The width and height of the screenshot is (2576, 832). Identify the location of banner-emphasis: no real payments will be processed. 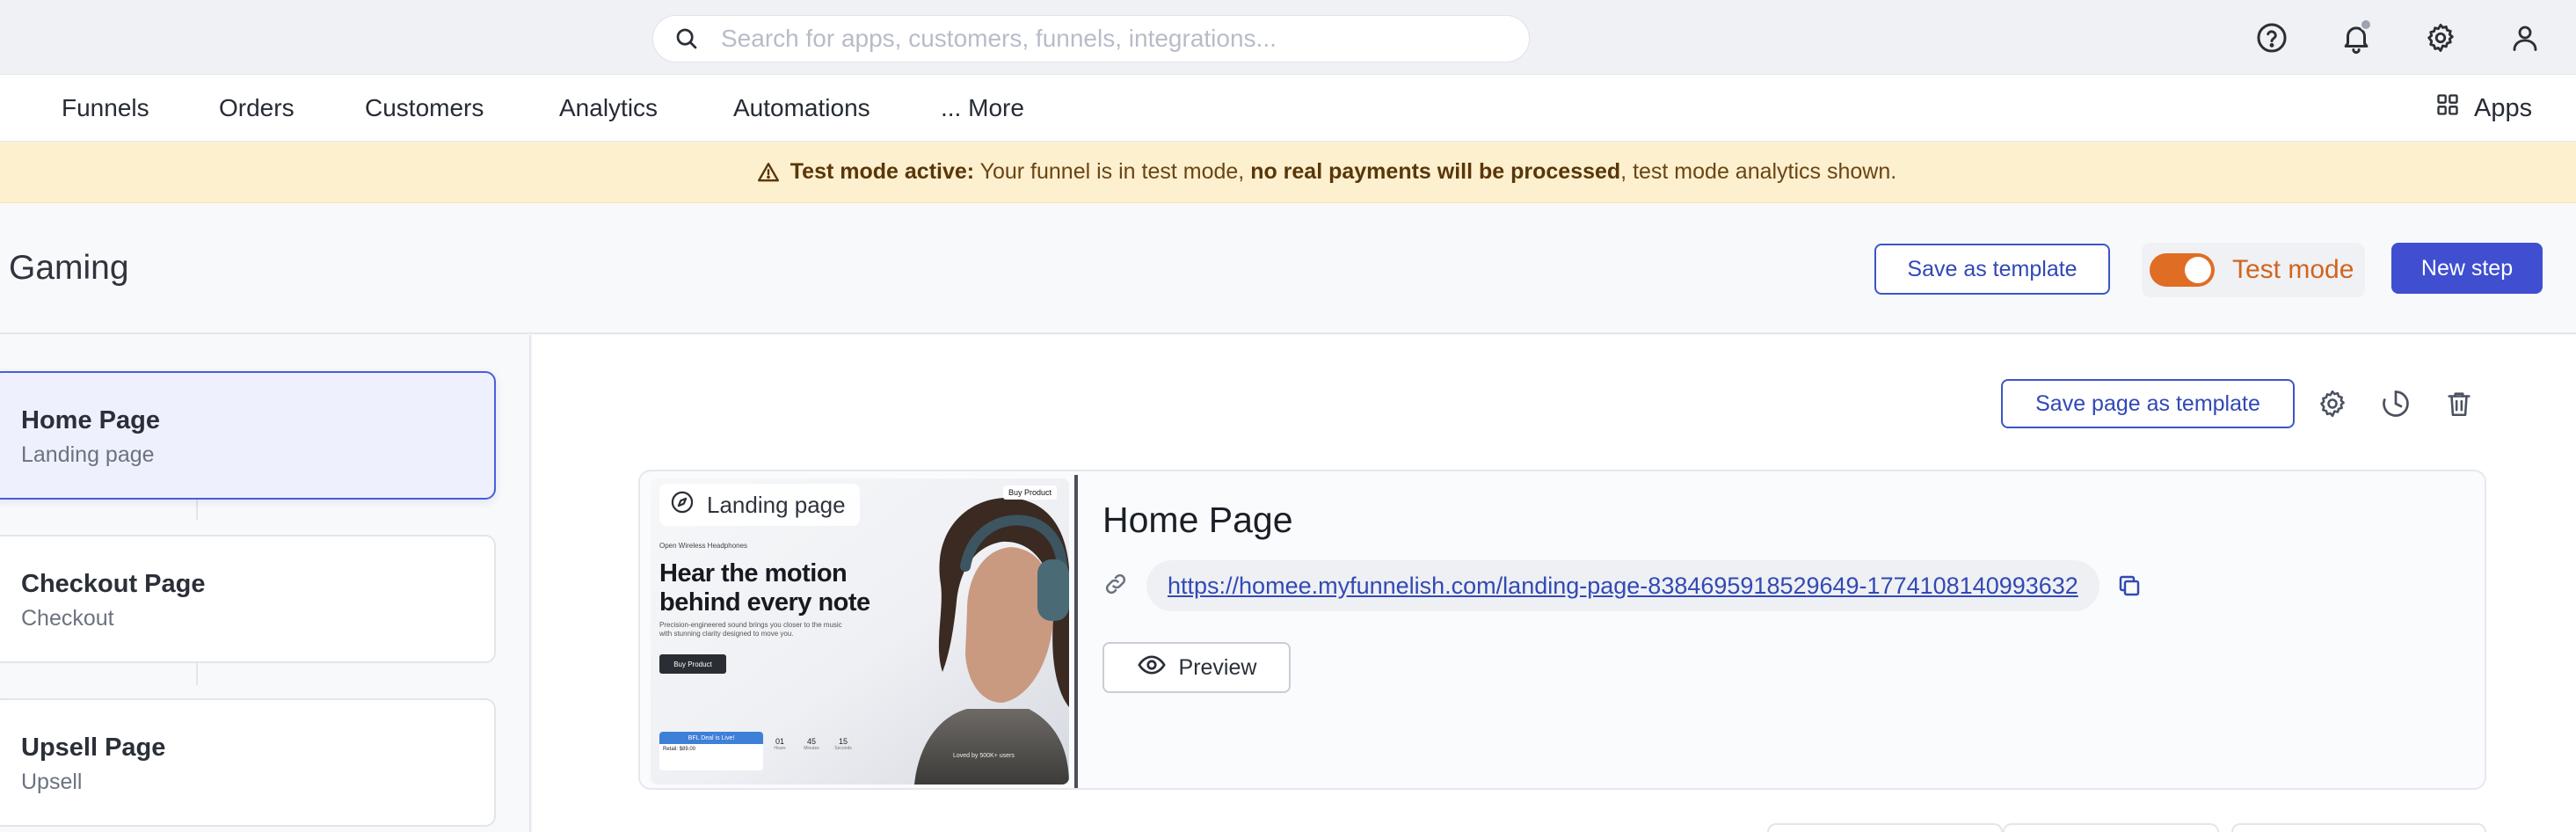
(1435, 171).